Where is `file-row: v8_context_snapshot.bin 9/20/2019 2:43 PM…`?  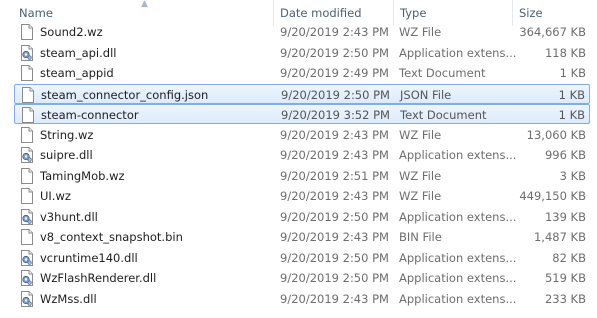
file-row: v8_context_snapshot.bin 9/20/2019 2:43 PM… is located at coordinates (302, 237).